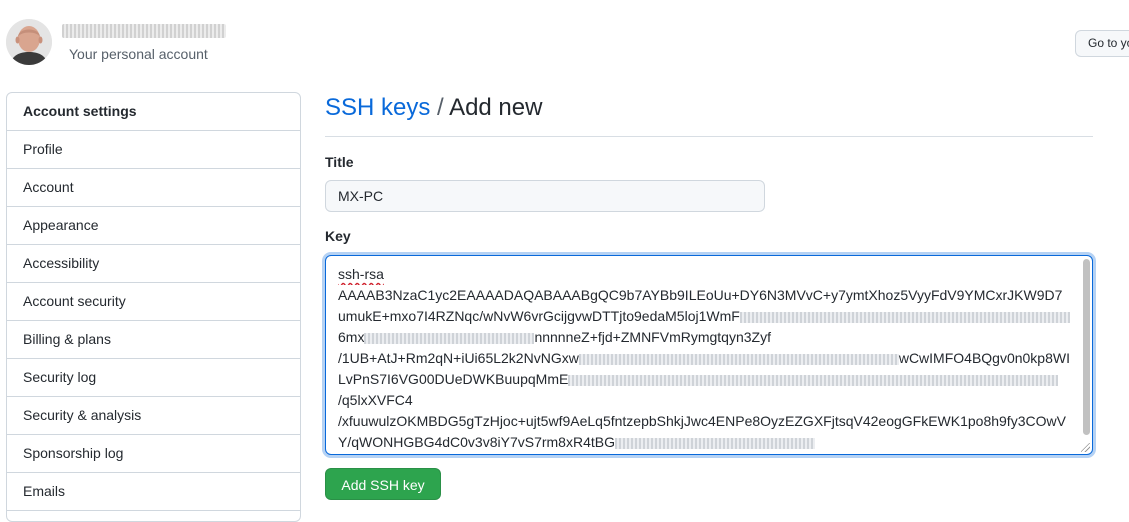 This screenshot has height=522, width=1129. I want to click on sidebar-item-accessibility: Accessibility, so click(153, 264).